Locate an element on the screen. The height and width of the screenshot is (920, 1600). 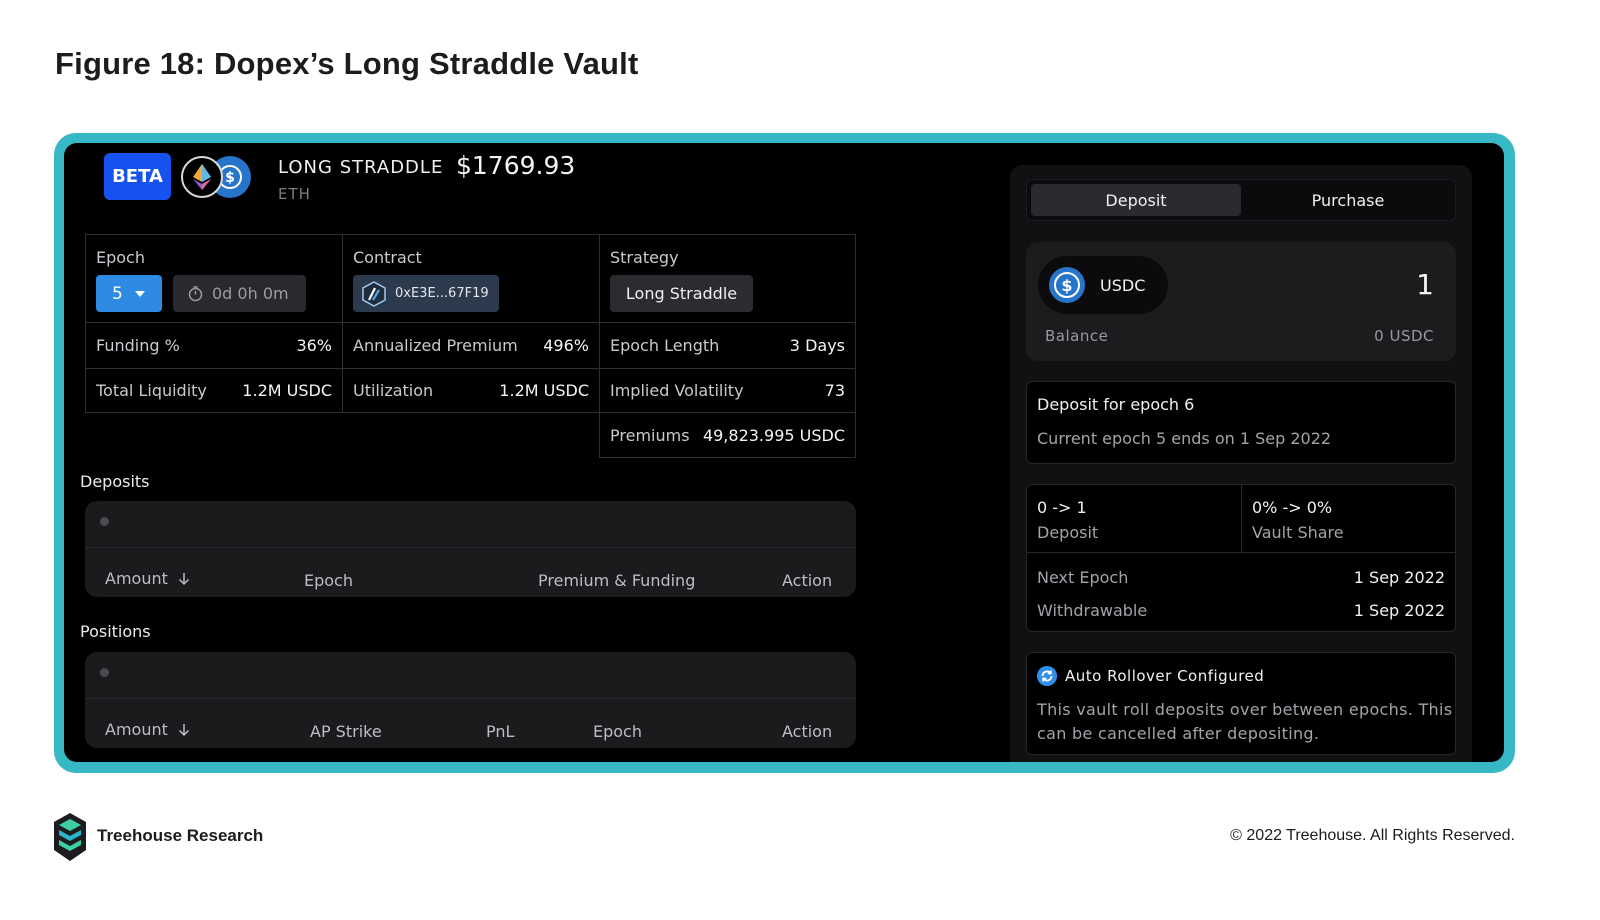
beta-badge: BETA is located at coordinates (137, 176).